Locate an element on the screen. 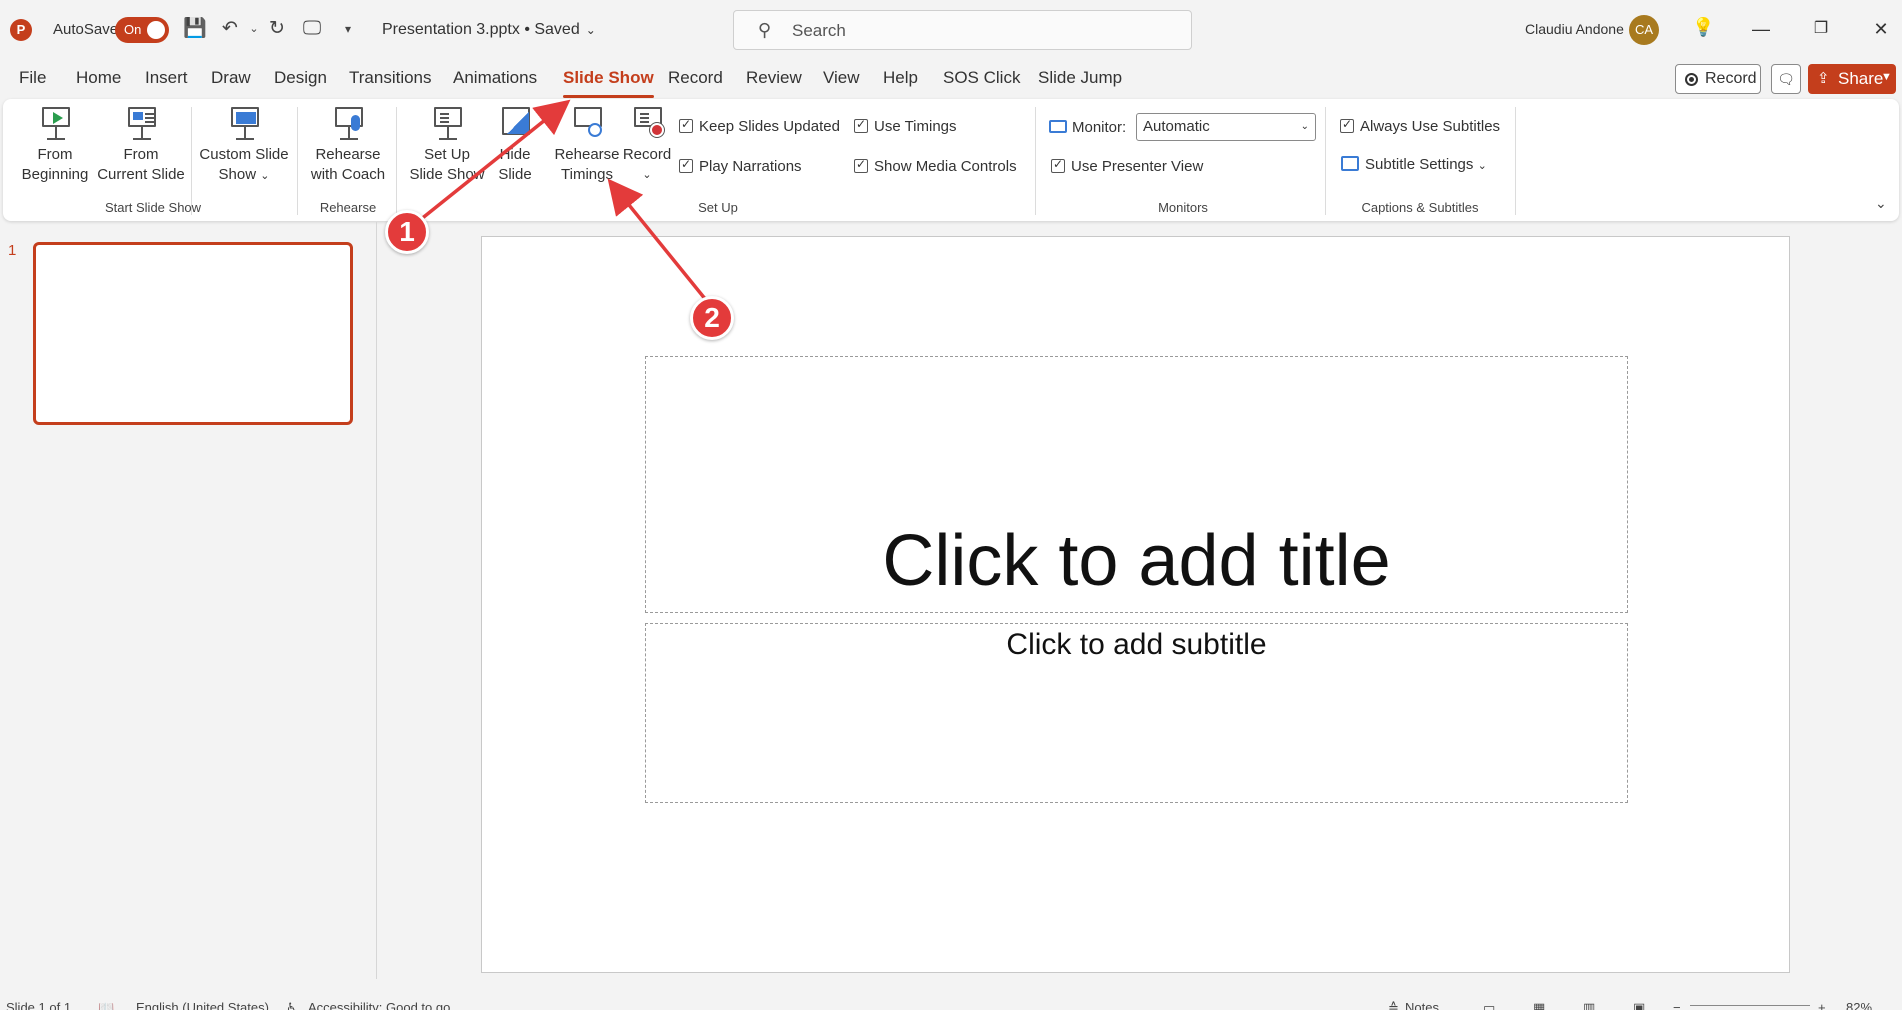  reading-view-icon: ▥ is located at coordinates (1589, 1005).